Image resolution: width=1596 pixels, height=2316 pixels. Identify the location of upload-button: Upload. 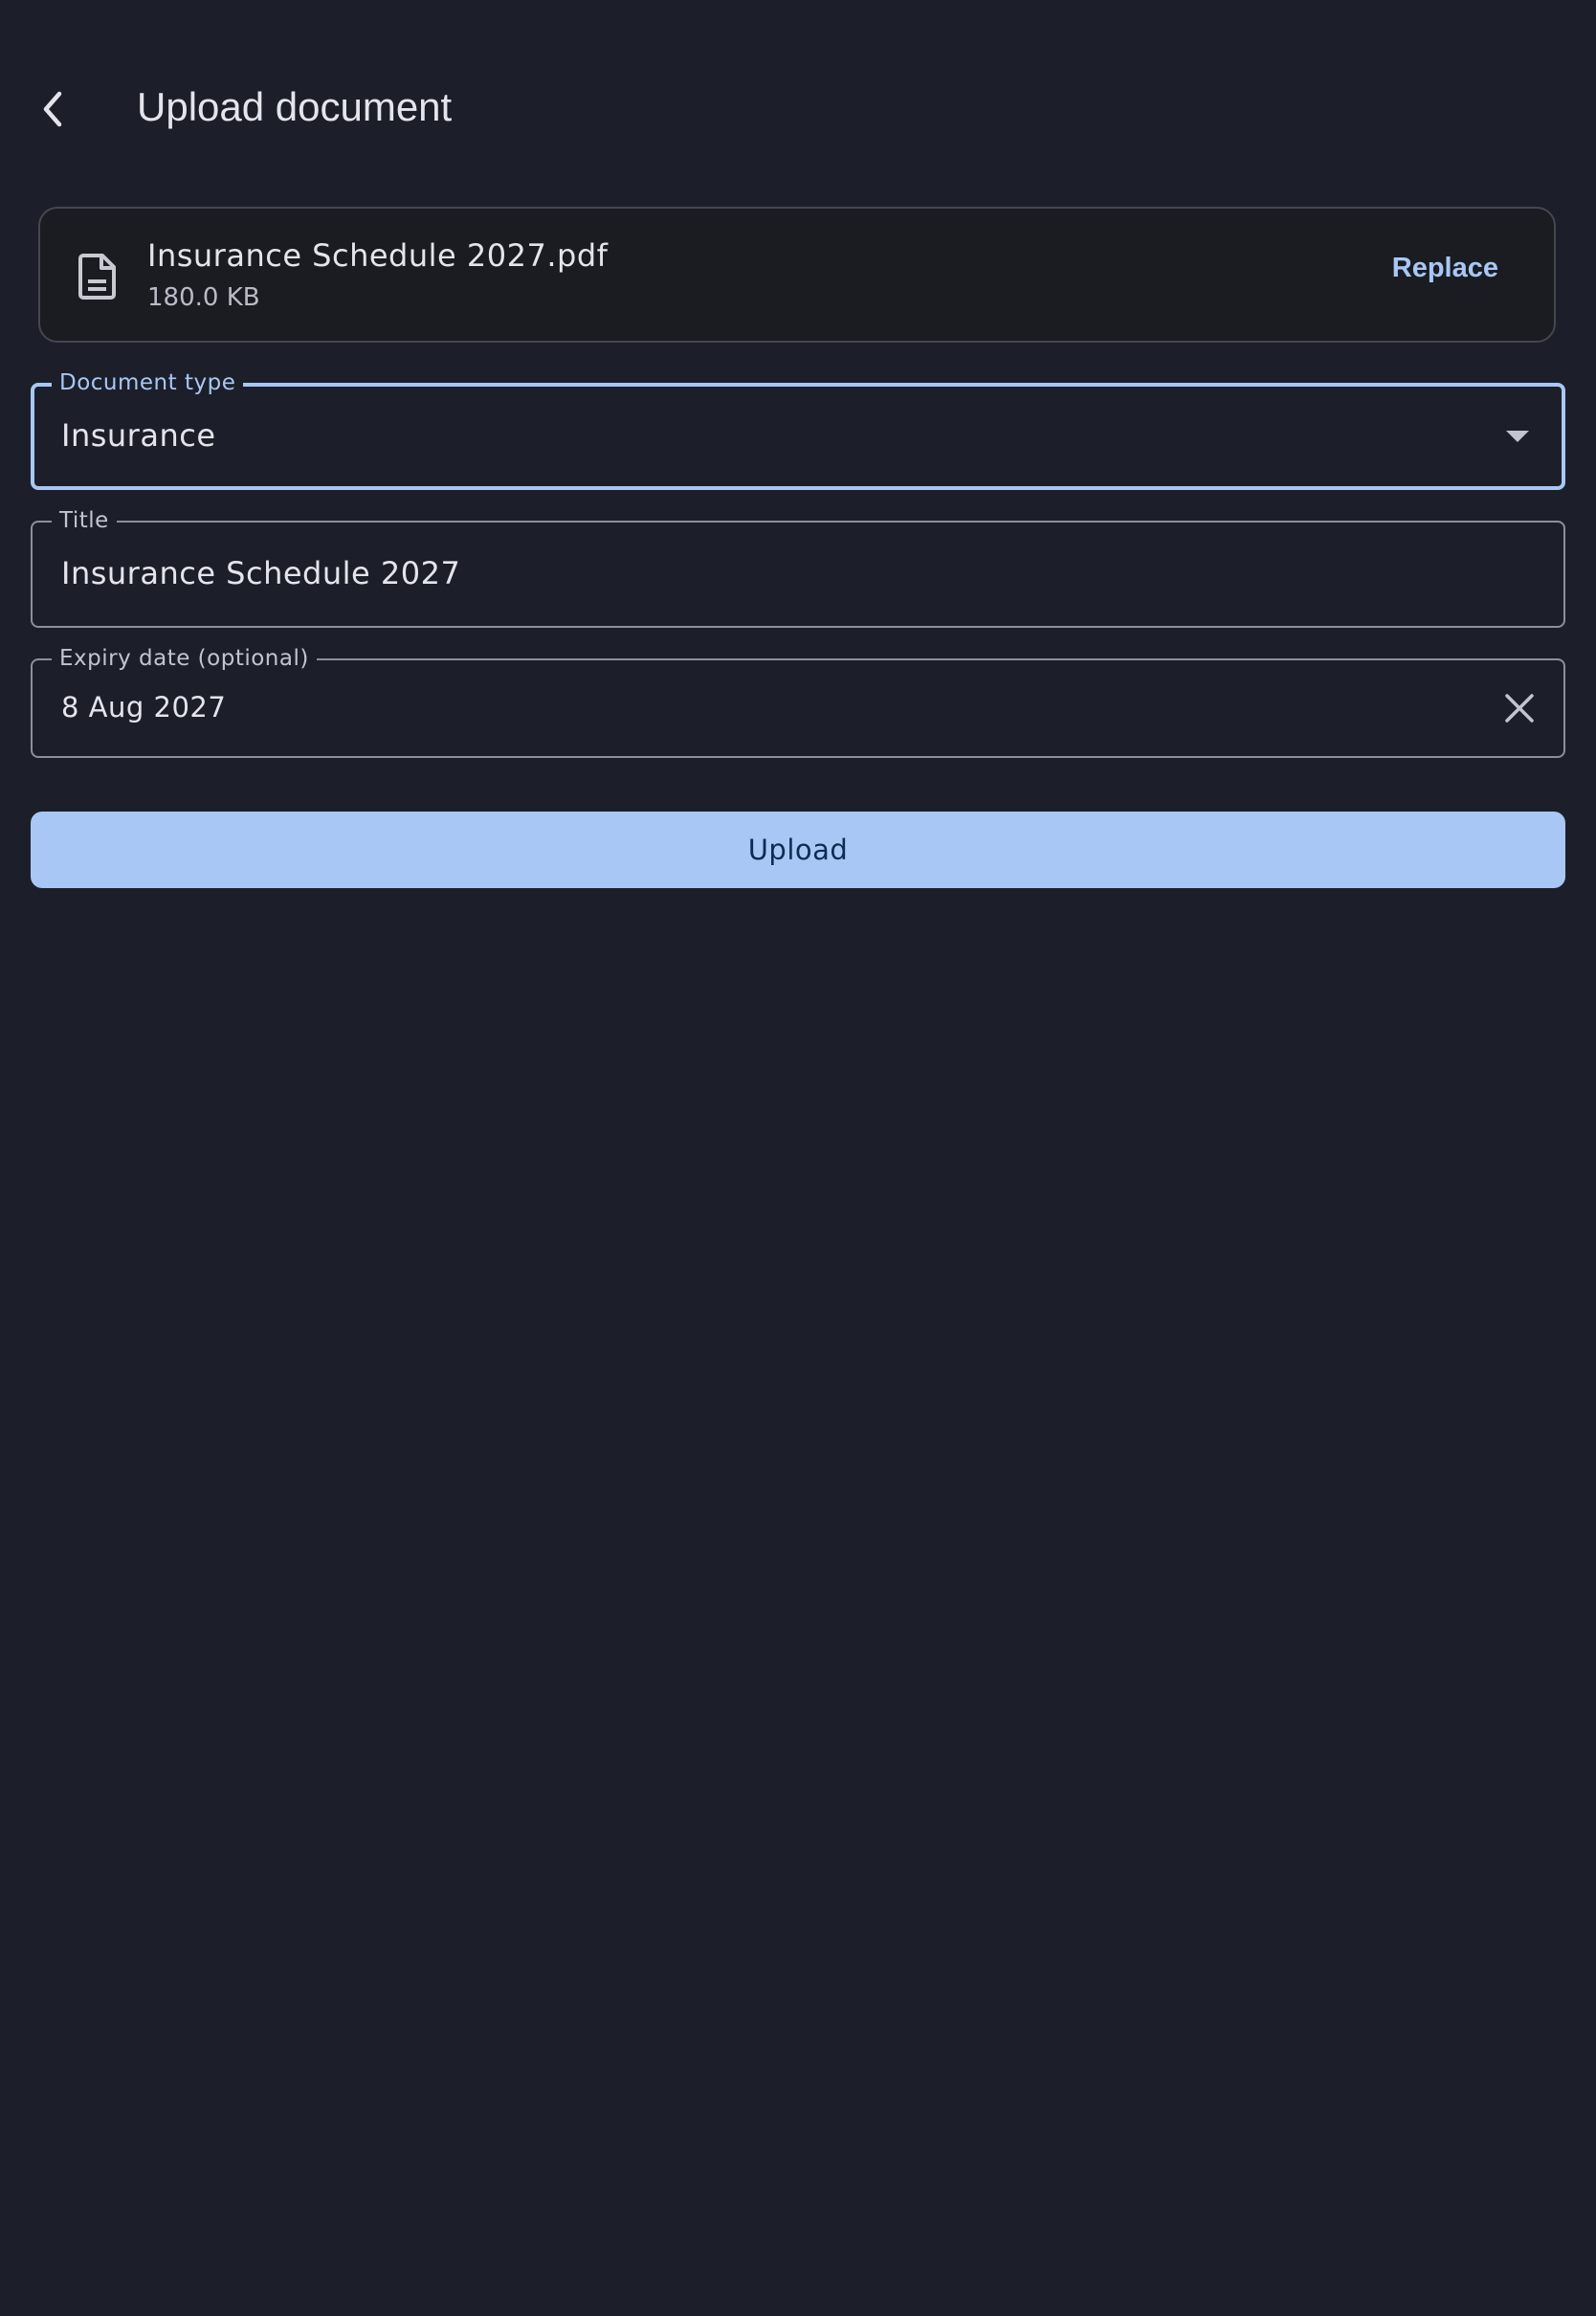
(798, 850).